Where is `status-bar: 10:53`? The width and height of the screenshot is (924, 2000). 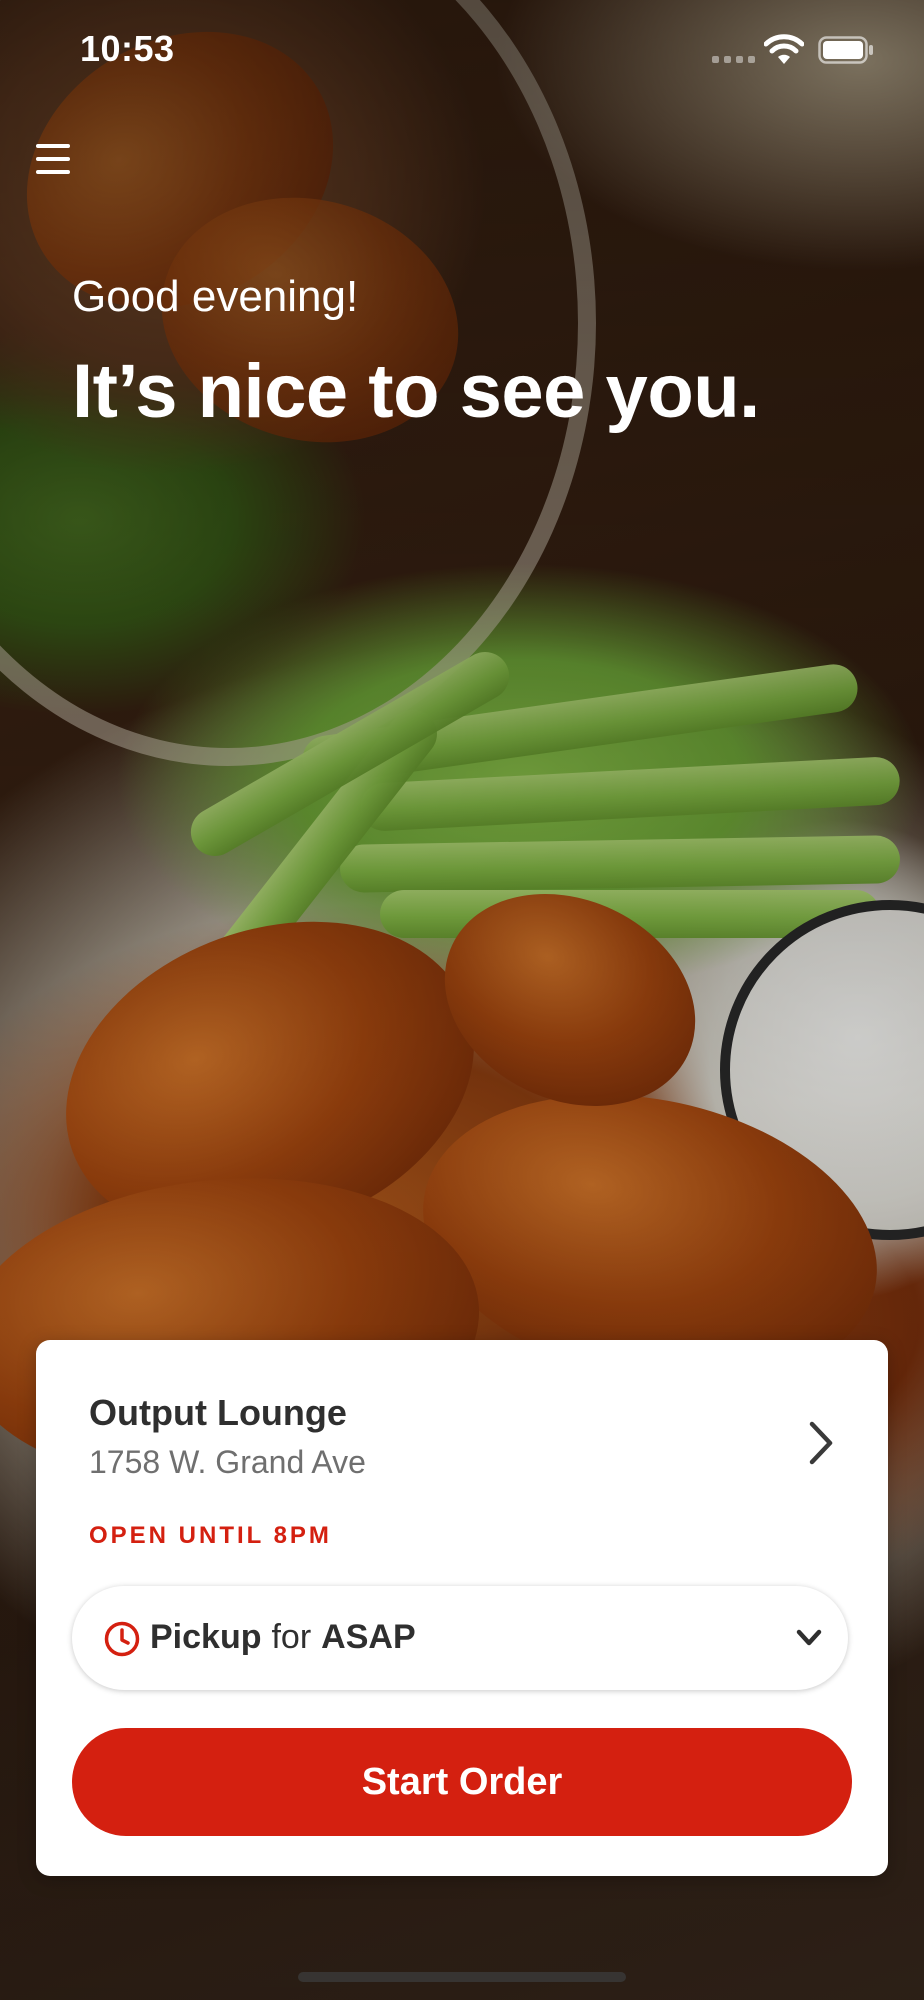
status-bar: 10:53 is located at coordinates (462, 50).